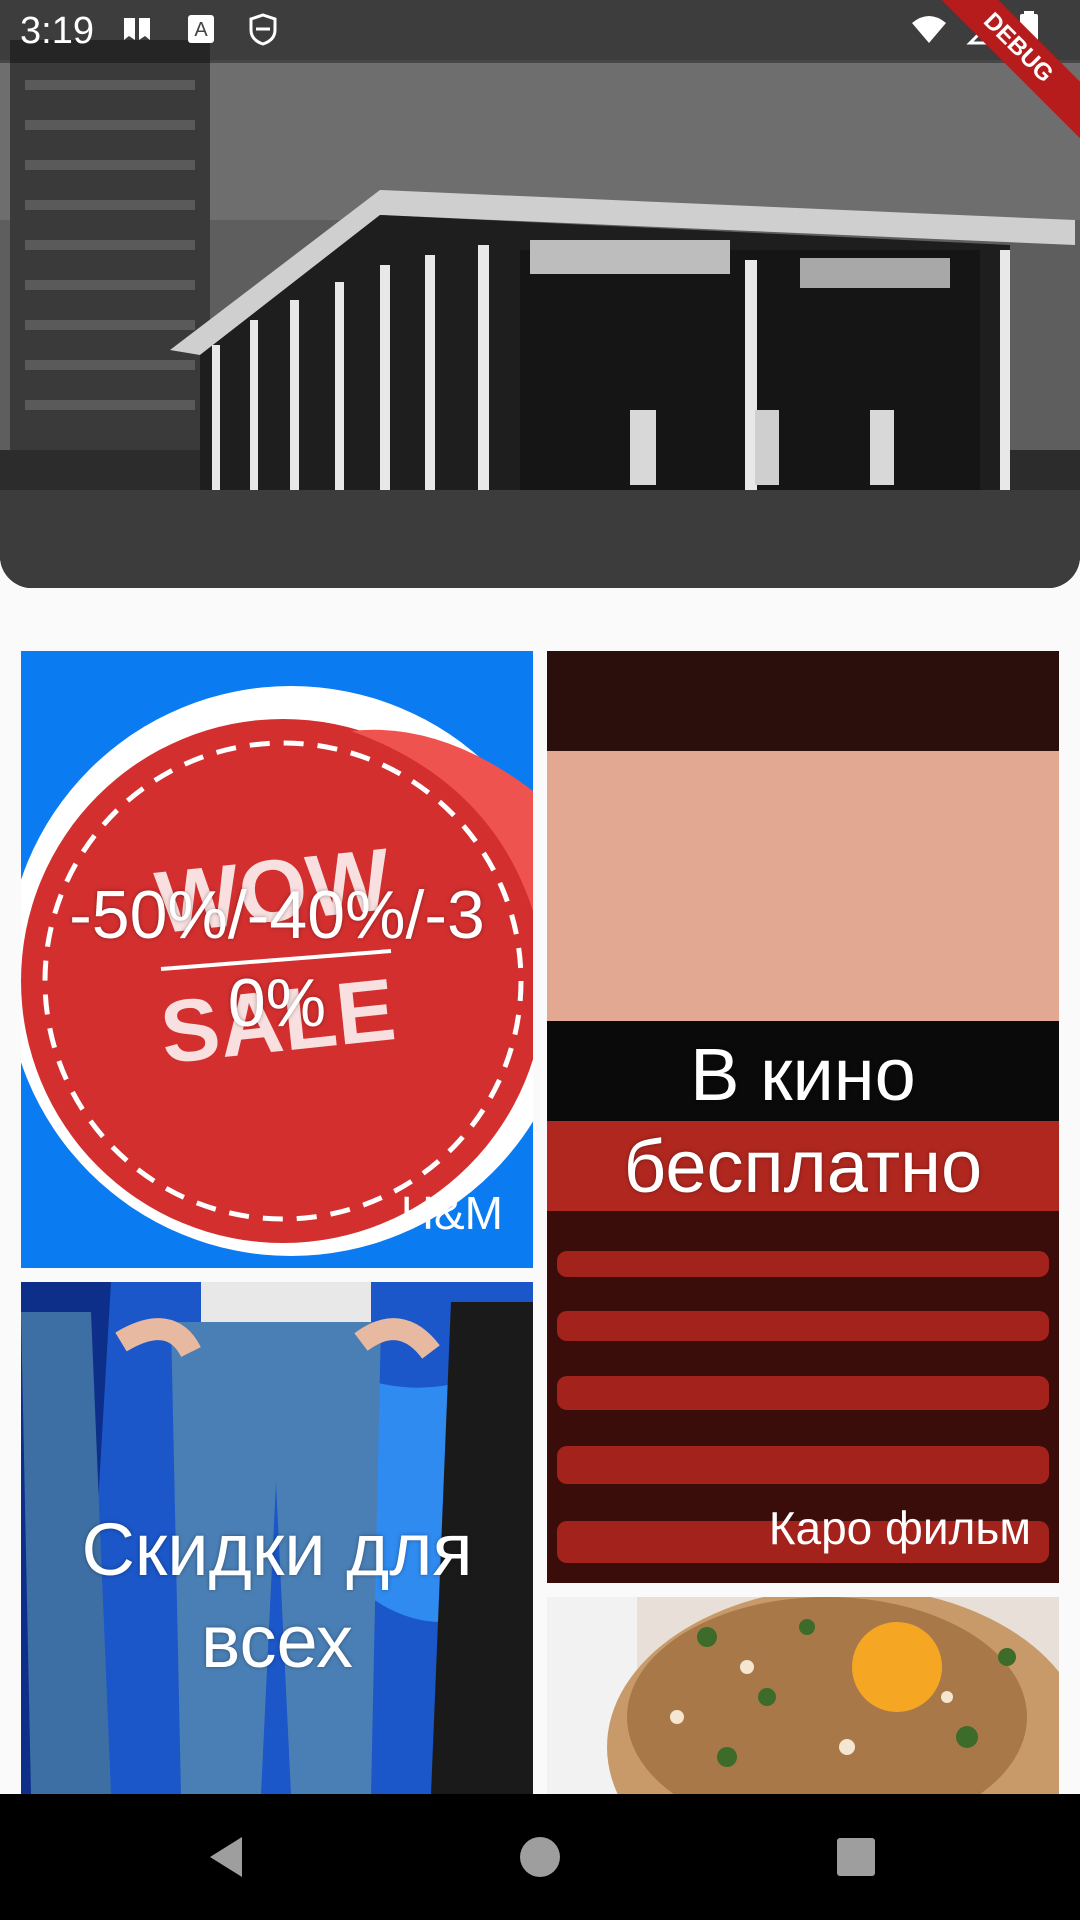  What do you see at coordinates (451, 1213) in the screenshot?
I see `offer-brand: H&M` at bounding box center [451, 1213].